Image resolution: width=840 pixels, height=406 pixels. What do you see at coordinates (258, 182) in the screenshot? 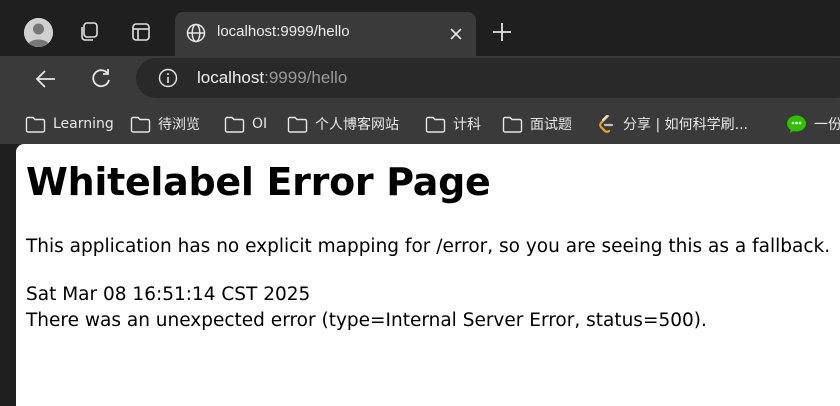
I see `page-title: Whitelabel Error Page` at bounding box center [258, 182].